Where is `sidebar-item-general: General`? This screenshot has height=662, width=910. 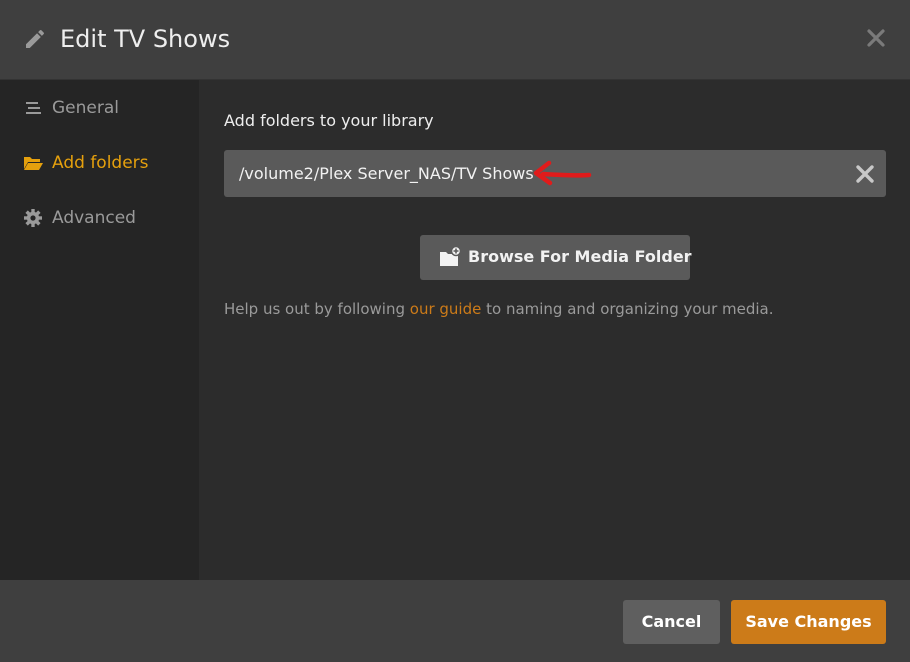
sidebar-item-general: General is located at coordinates (99, 108).